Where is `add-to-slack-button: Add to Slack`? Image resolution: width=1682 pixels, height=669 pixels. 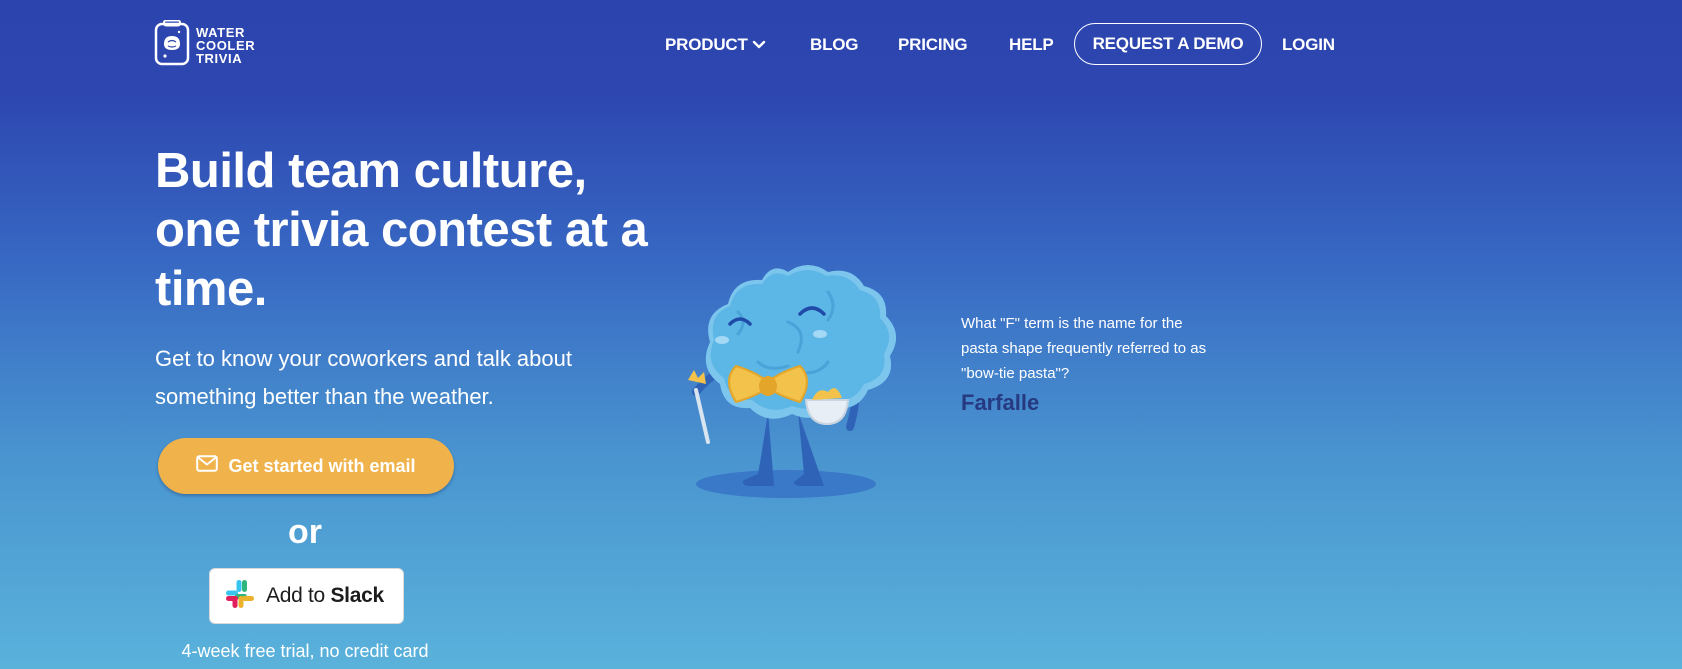
add-to-slack-button: Add to Slack is located at coordinates (306, 596).